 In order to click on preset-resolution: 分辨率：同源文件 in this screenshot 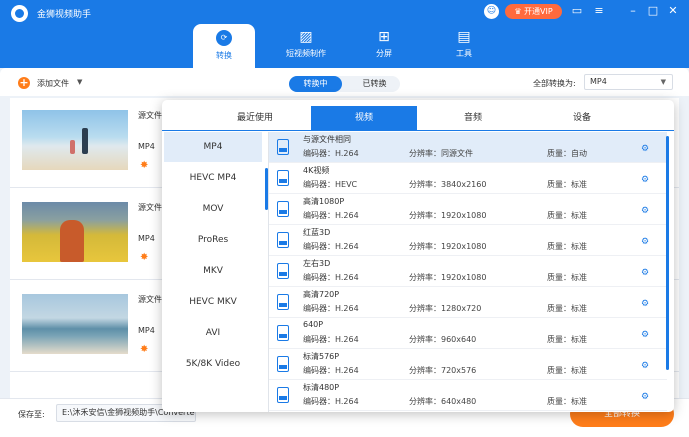, I will do `click(441, 153)`.